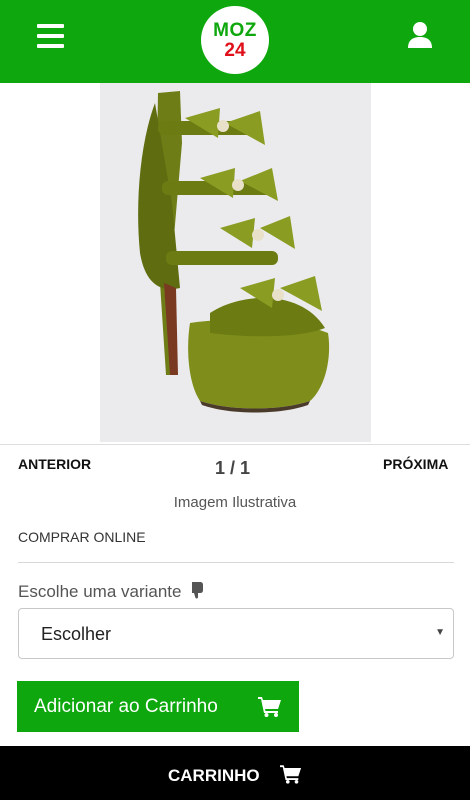 Image resolution: width=470 pixels, height=800 pixels. Describe the element at coordinates (76, 634) in the screenshot. I see `variant-select-value: Escolher` at that location.